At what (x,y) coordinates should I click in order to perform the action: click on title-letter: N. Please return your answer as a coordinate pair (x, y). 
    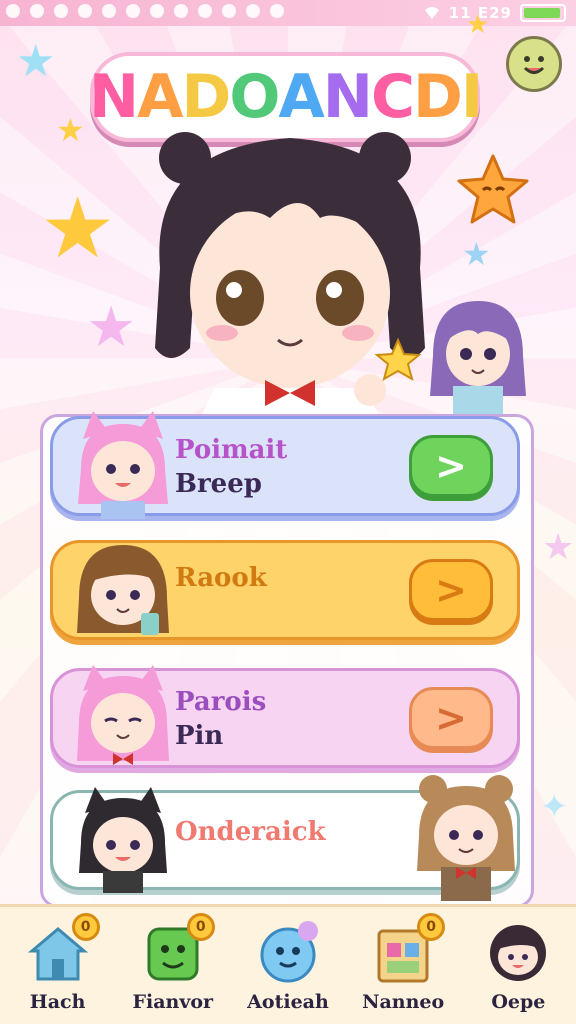
    Looking at the image, I should click on (113, 97).